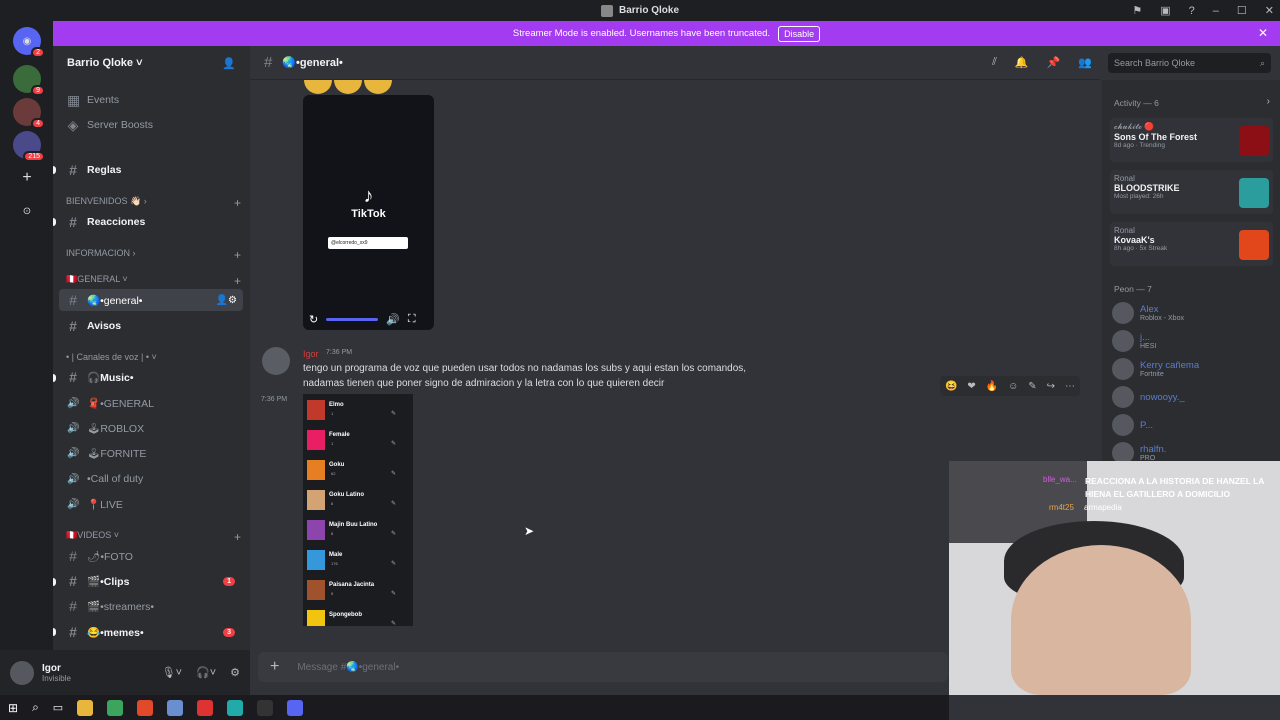  I want to click on settings-icon: 👤⚙, so click(226, 300).